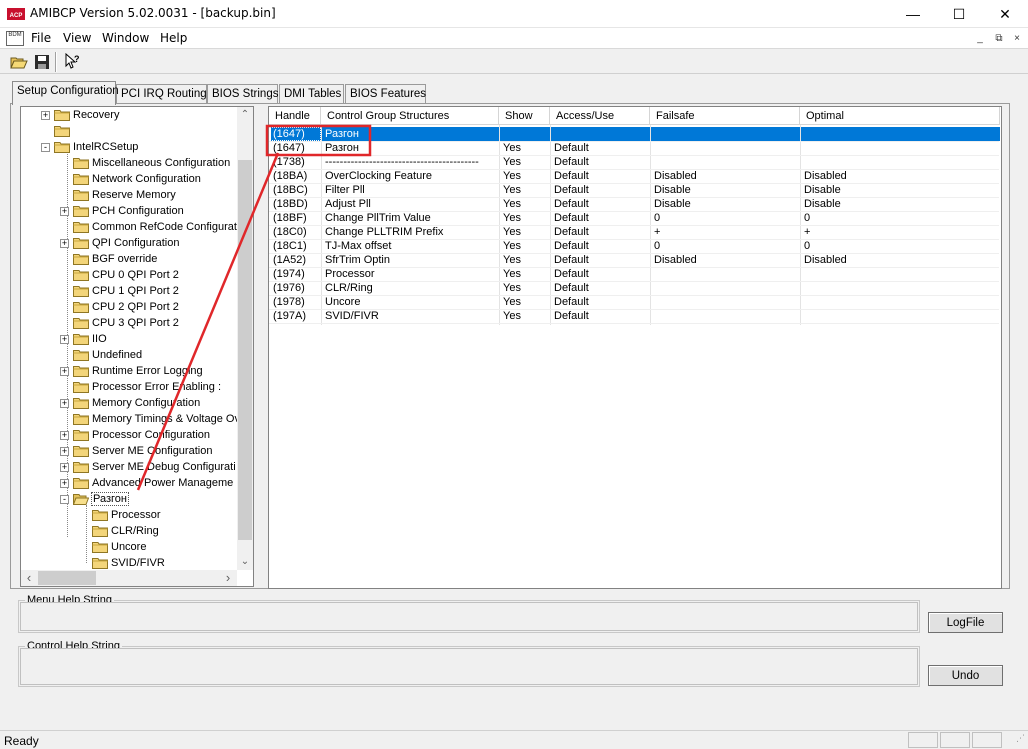 Image resolution: width=1028 pixels, height=749 pixels. What do you see at coordinates (156, 419) in the screenshot?
I see `tree-item: Memory Timings & Voltage Ov` at bounding box center [156, 419].